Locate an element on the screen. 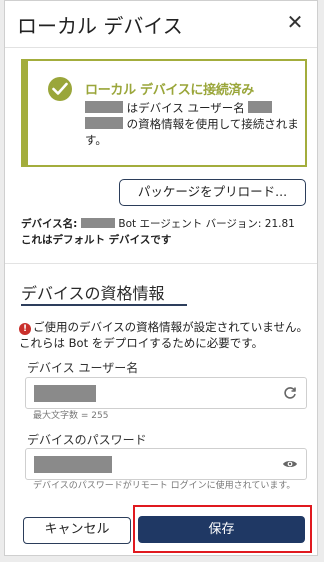 The image size is (324, 562). eye-icon is located at coordinates (290, 464).